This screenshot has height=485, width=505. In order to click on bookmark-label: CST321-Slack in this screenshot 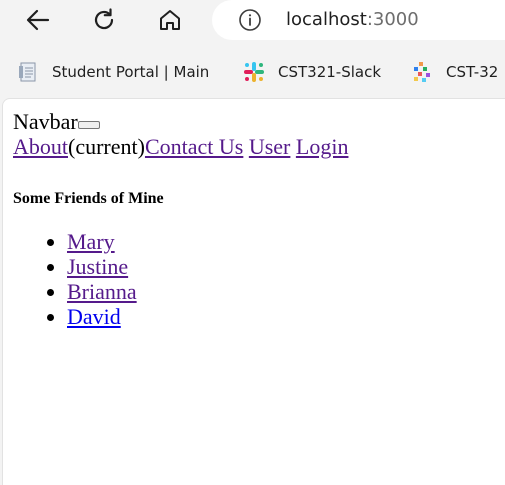, I will do `click(330, 72)`.